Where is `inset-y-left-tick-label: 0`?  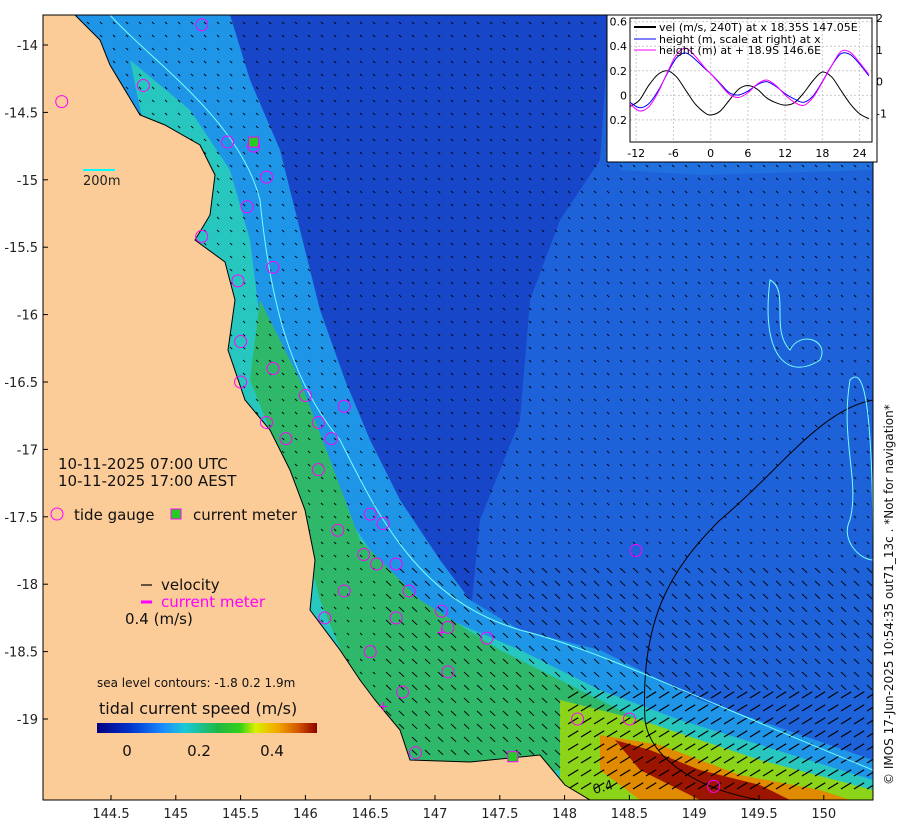 inset-y-left-tick-label: 0 is located at coordinates (623, 95).